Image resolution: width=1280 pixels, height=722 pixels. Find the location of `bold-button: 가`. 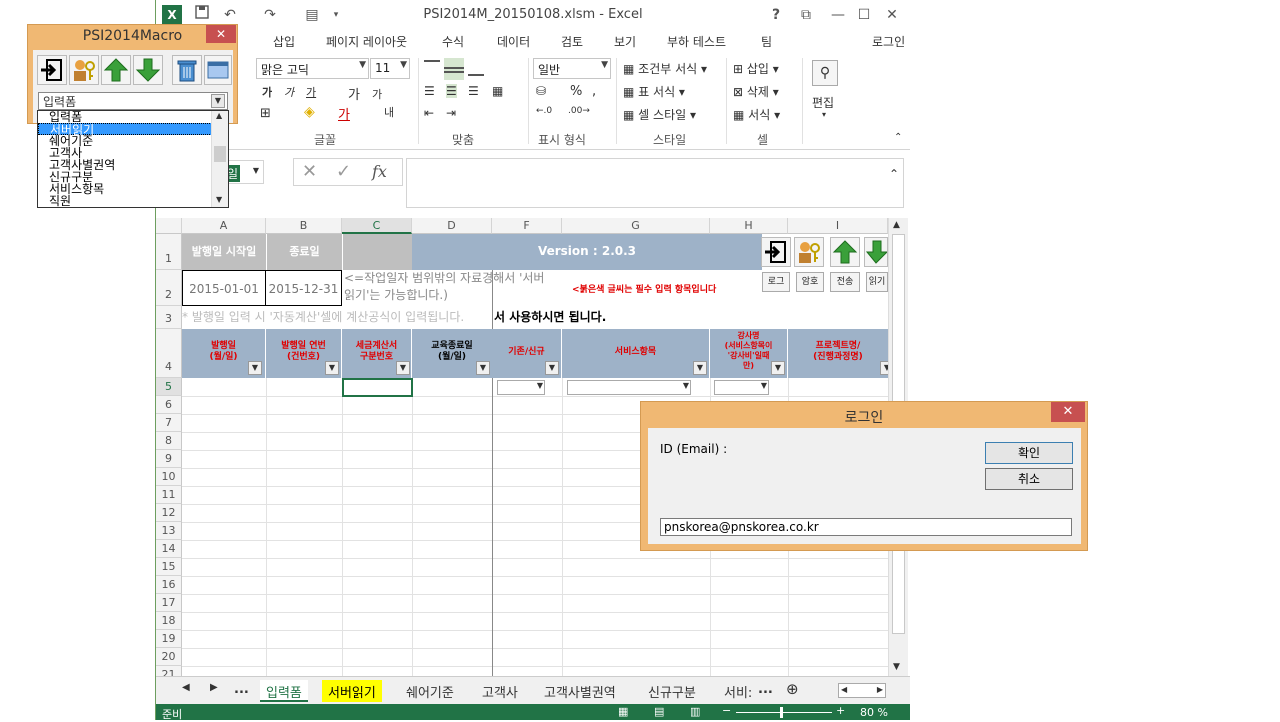

bold-button: 가 is located at coordinates (267, 92).